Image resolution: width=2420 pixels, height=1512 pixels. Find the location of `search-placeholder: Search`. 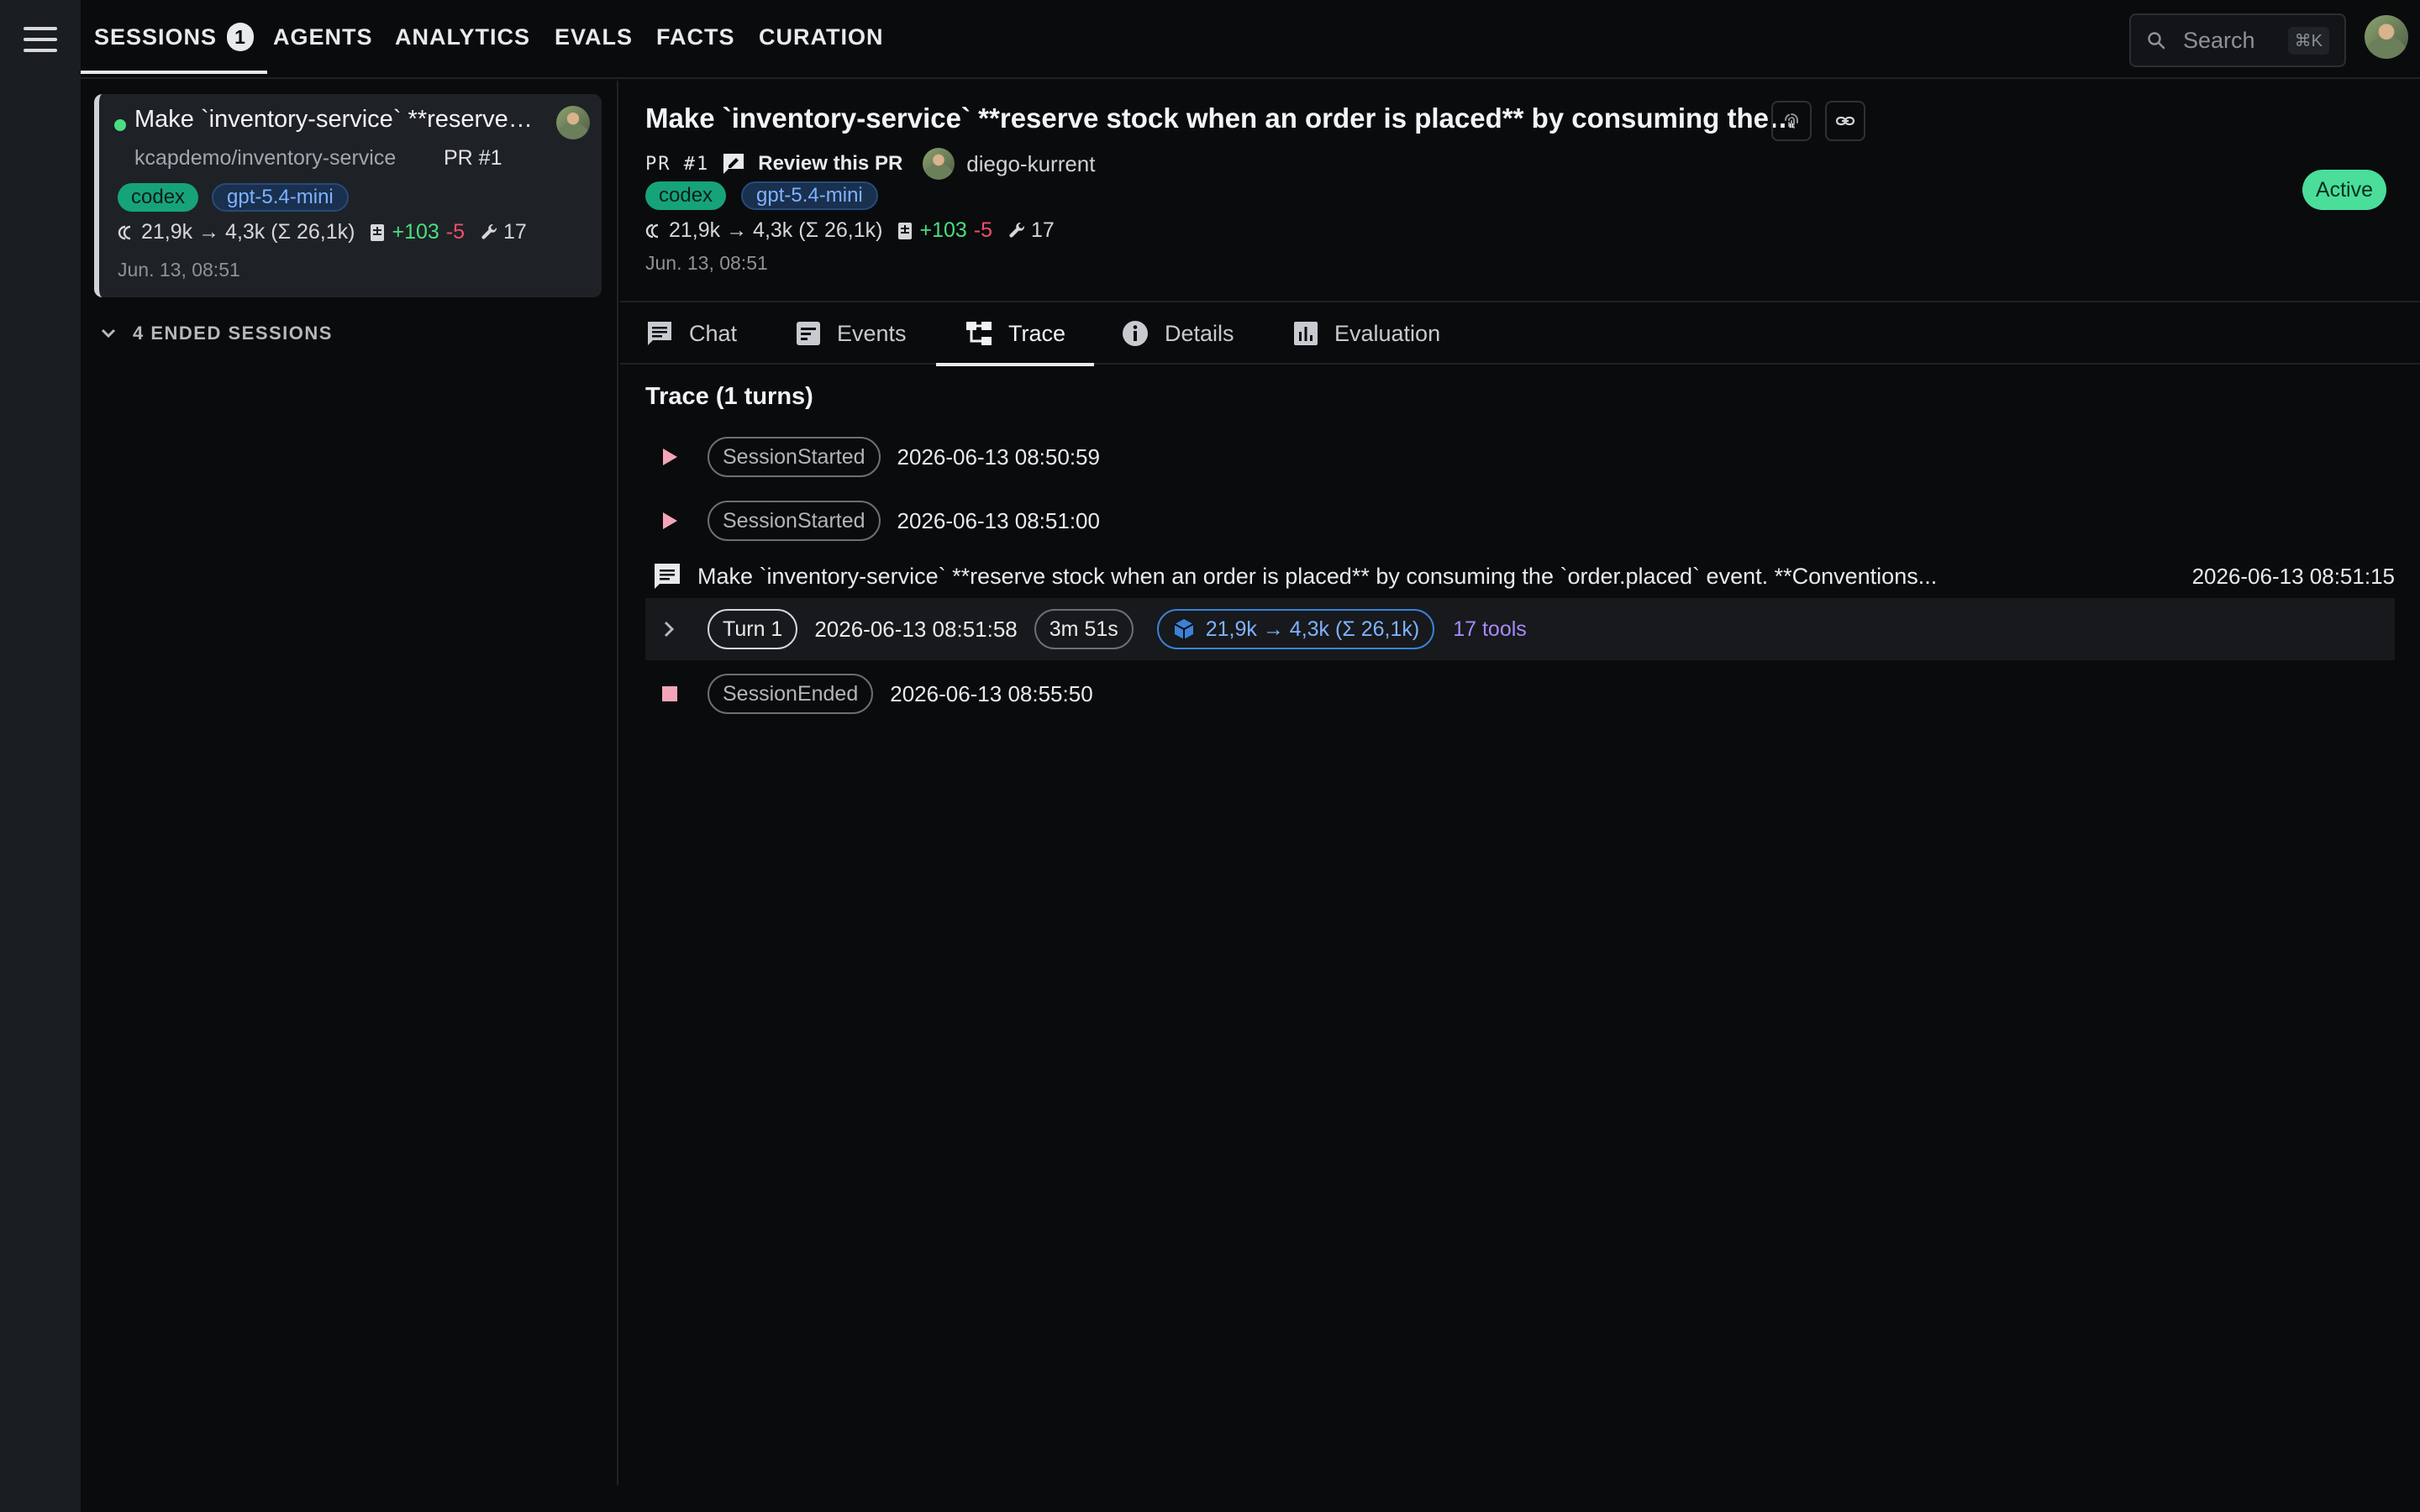

search-placeholder: Search is located at coordinates (2219, 40).